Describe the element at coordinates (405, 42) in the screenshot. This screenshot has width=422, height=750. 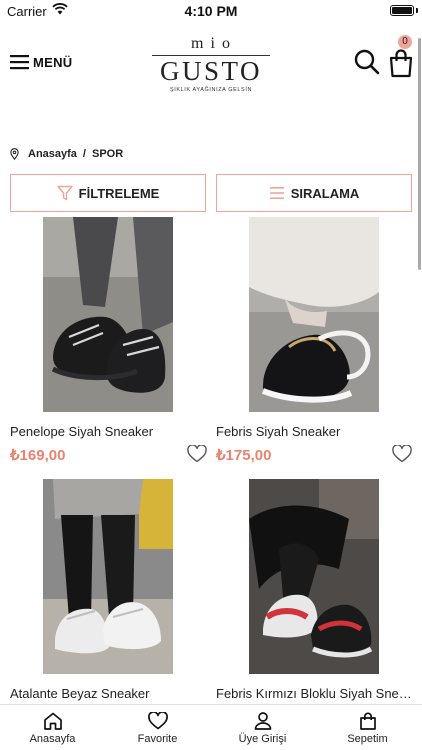
I see `cart-count-badge: 0` at that location.